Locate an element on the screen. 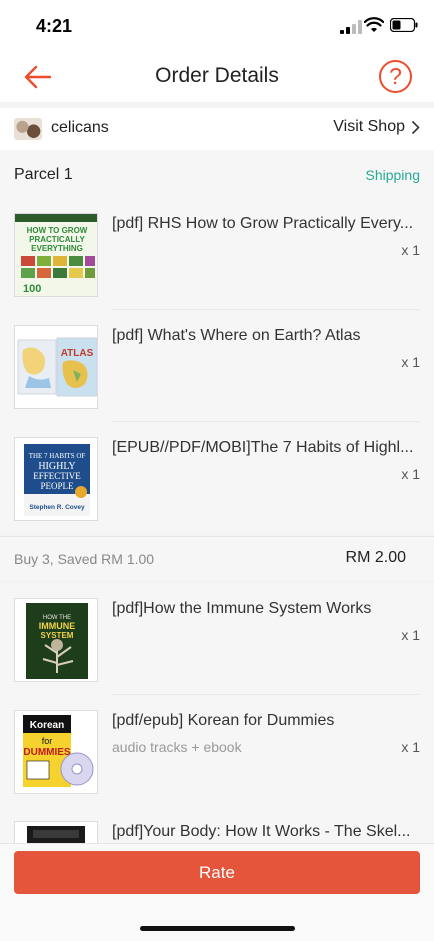  parcel-header: Parcel 1 Shipping is located at coordinates (217, 174).